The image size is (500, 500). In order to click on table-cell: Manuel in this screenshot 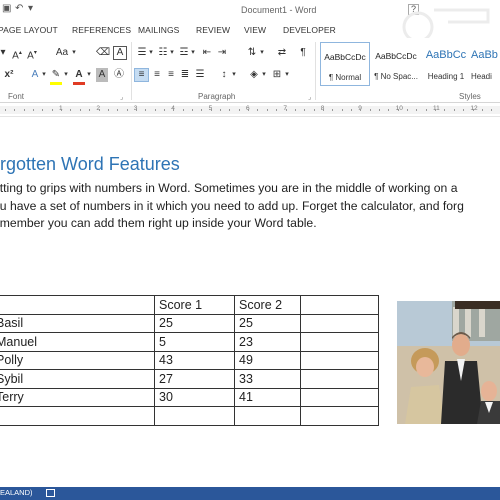, I will do `click(77, 342)`.